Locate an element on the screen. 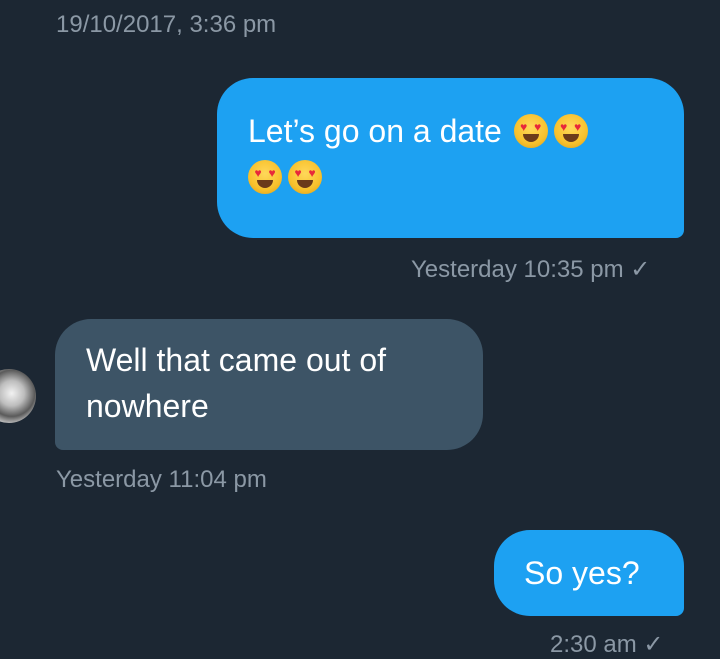 The image size is (720, 659). message-text-line: Well that came out of is located at coordinates (236, 360).